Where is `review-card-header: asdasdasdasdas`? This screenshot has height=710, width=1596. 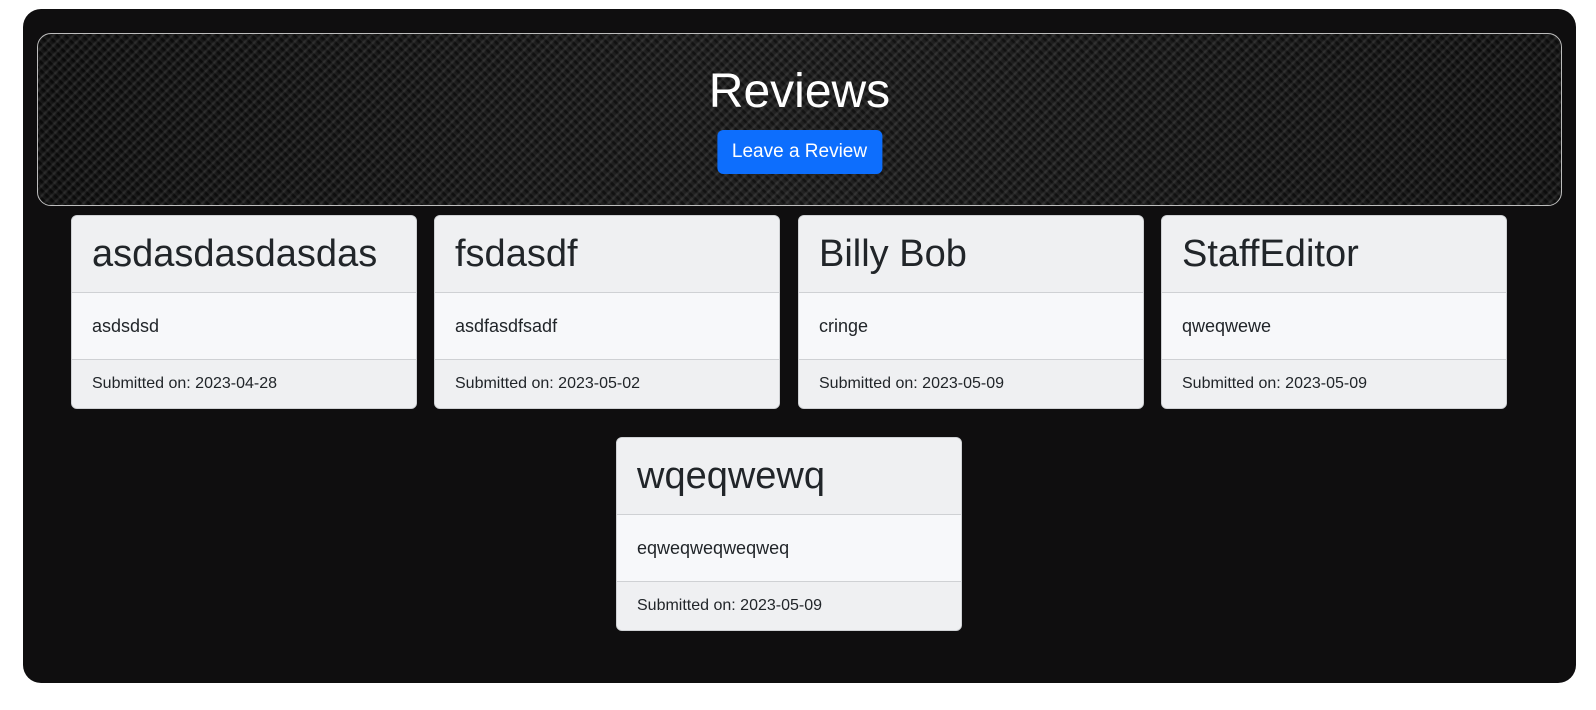
review-card-header: asdasdasdasdas is located at coordinates (244, 254).